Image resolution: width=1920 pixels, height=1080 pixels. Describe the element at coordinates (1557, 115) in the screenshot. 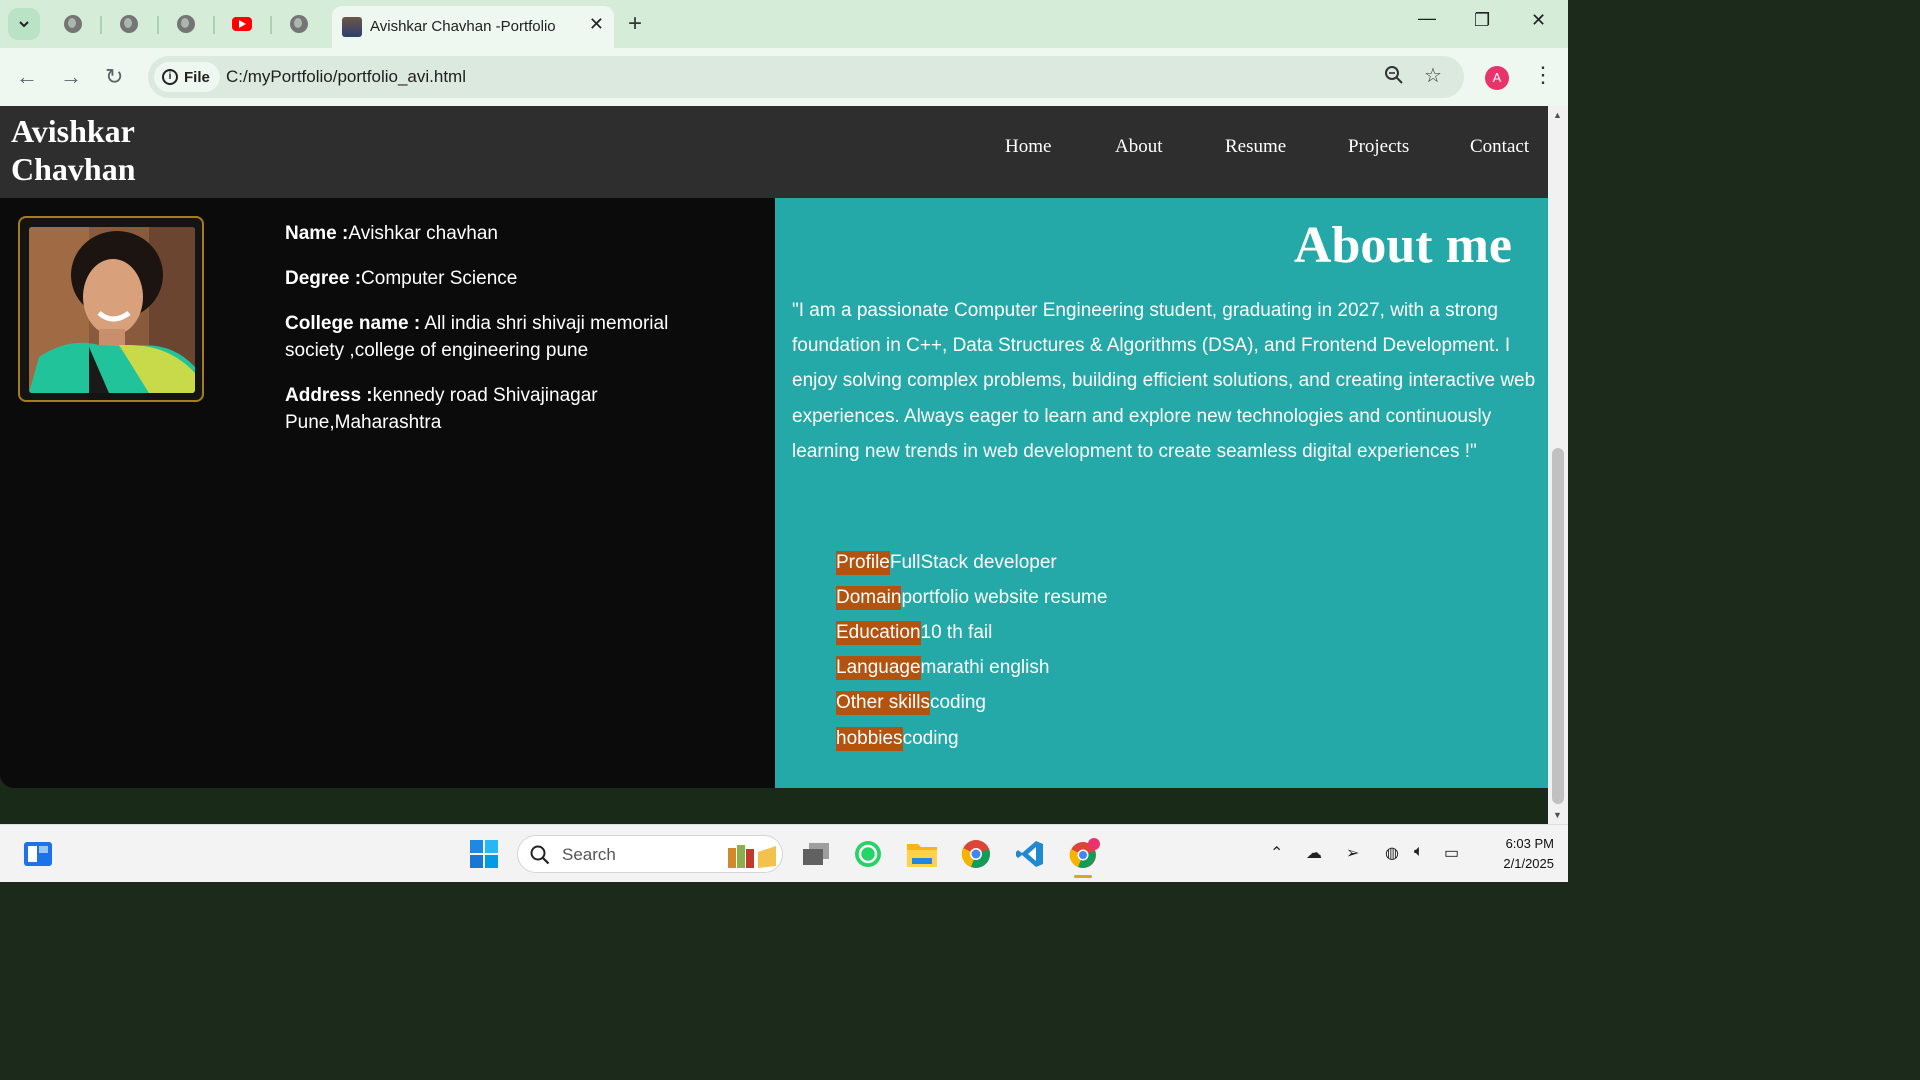

I see `scroll-up-arrow: ▲` at that location.